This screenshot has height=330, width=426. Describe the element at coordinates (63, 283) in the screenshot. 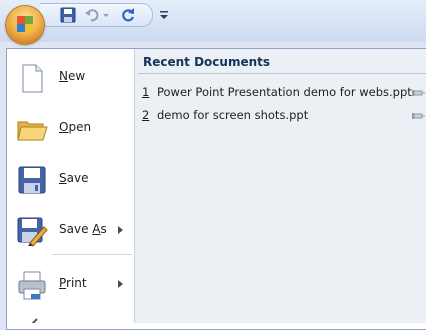

I see `print-mnemonic: P` at that location.